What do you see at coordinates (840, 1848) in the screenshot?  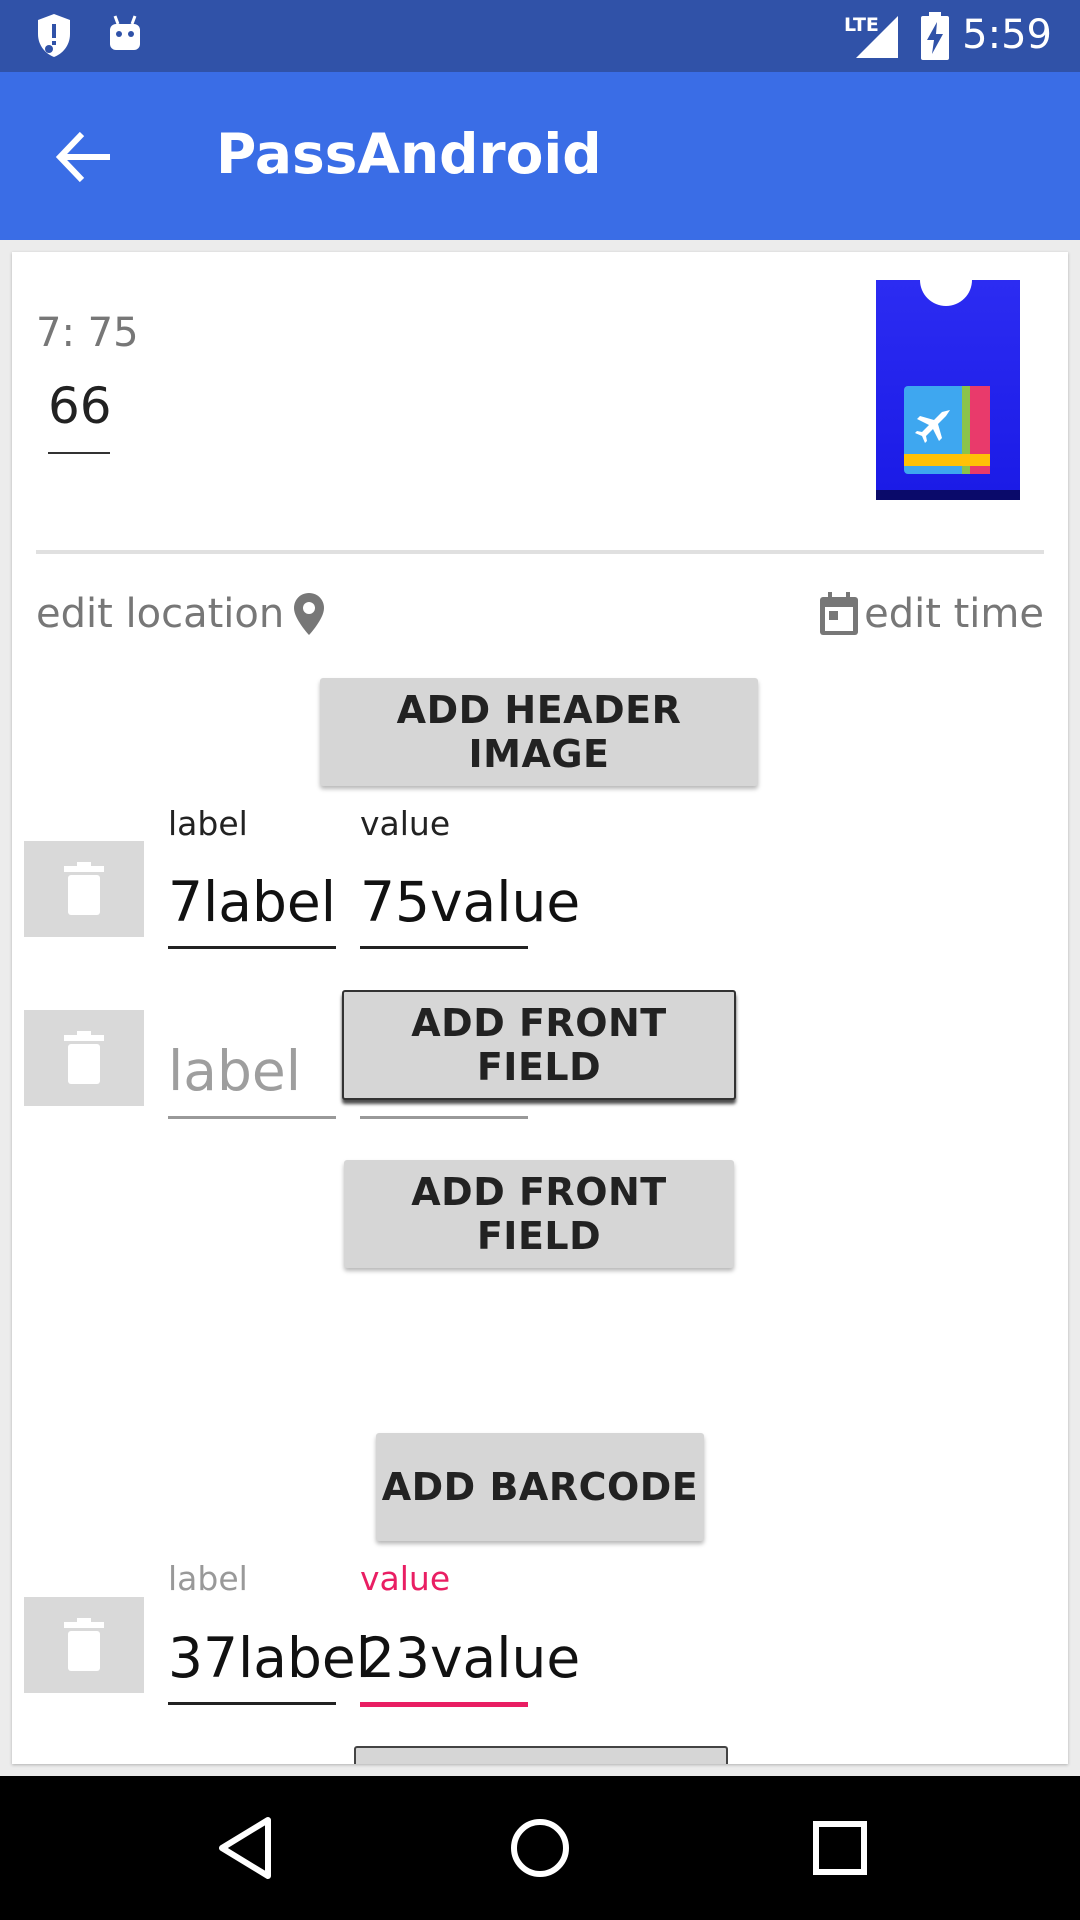 I see `recents-nav-icon` at bounding box center [840, 1848].